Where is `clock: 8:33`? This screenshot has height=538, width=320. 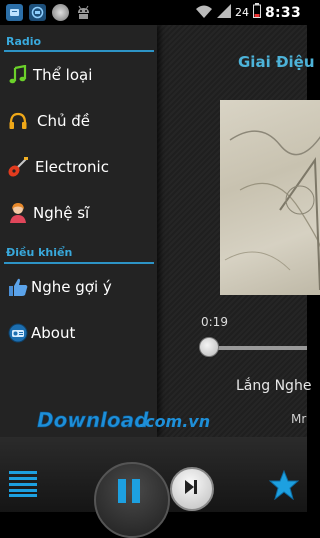
clock: 8:33 is located at coordinates (282, 12).